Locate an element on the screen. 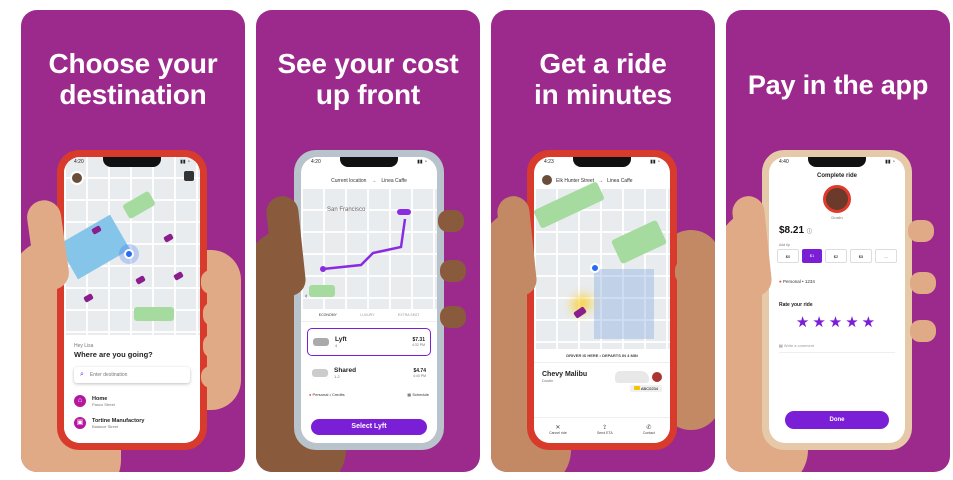  tab-economy: ECONOMY is located at coordinates (328, 315).